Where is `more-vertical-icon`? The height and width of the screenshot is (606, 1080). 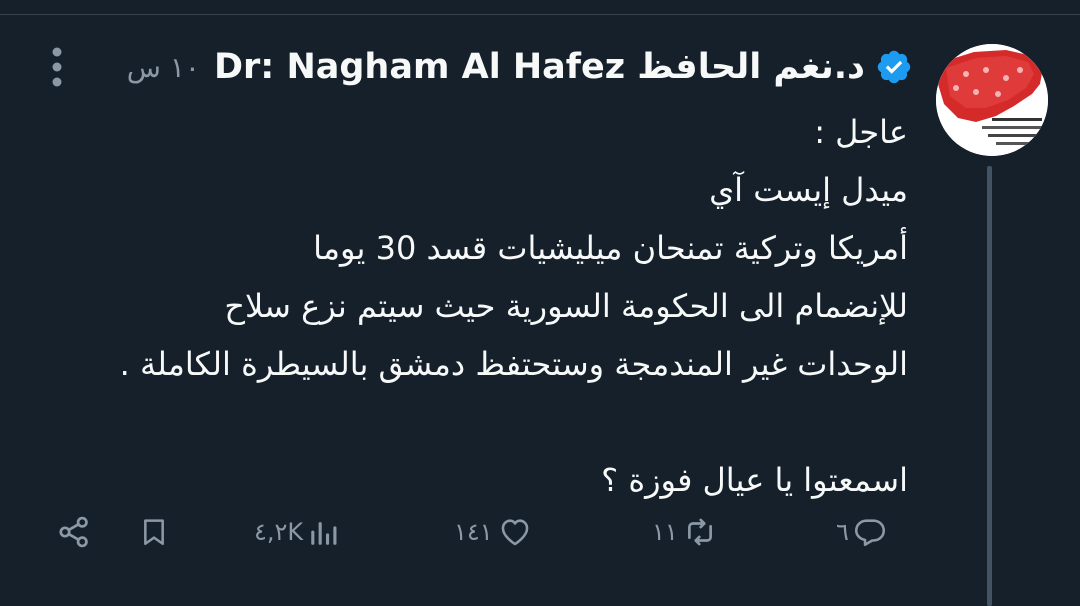 more-vertical-icon is located at coordinates (57, 67).